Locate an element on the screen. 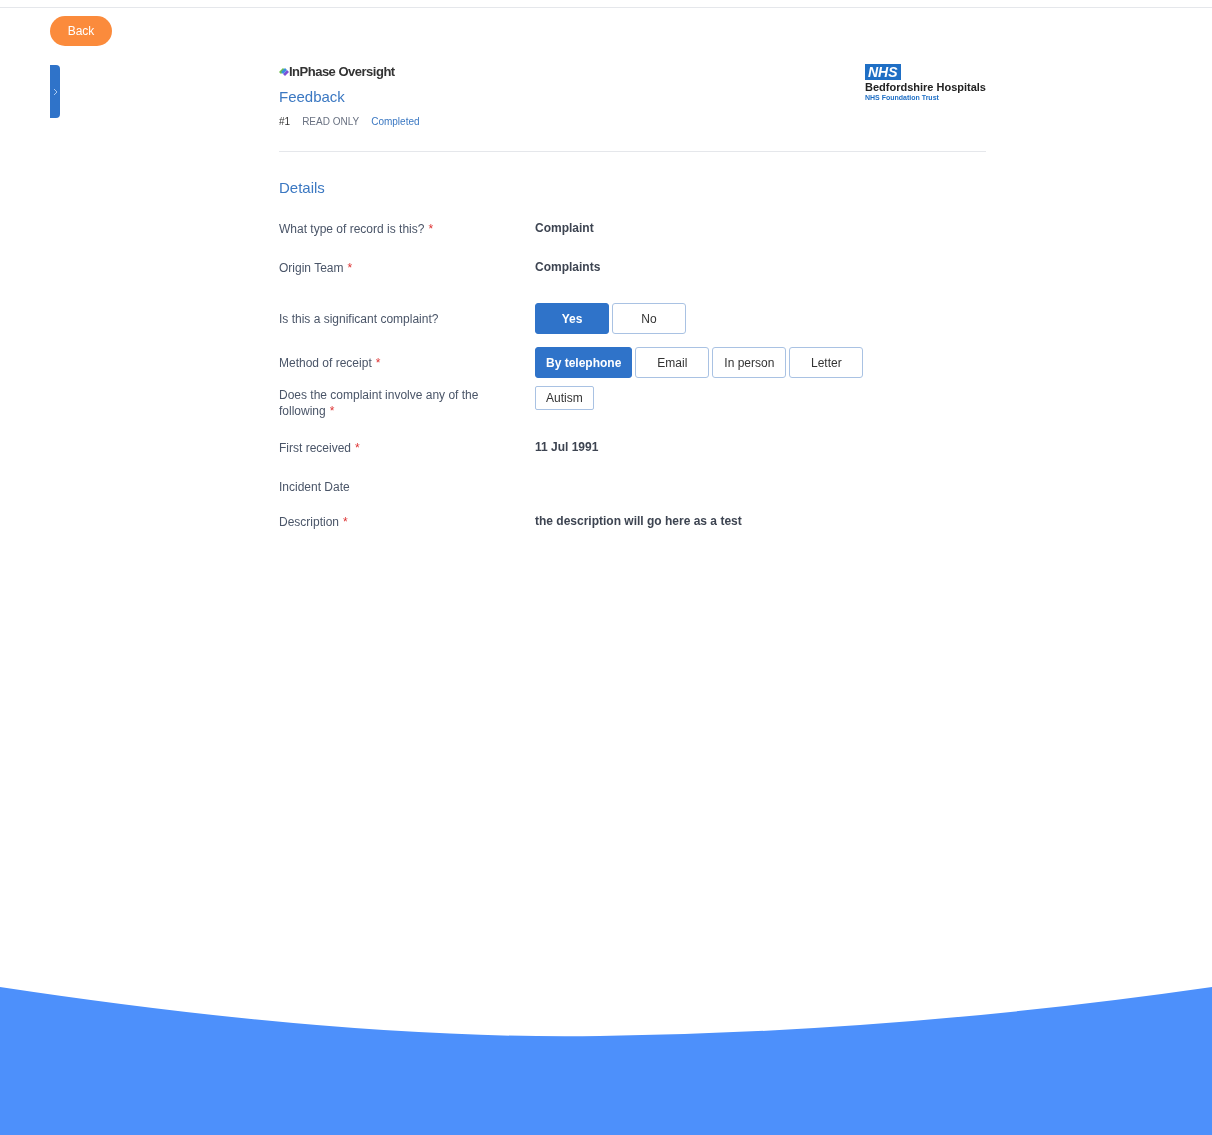 Image resolution: width=1212 pixels, height=1135 pixels. tag: Autism is located at coordinates (564, 397).